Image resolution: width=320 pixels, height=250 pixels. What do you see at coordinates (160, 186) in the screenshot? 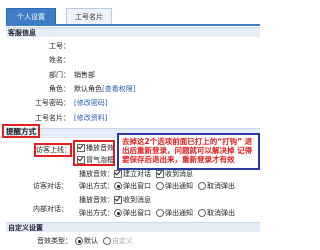
I see `visitor-popup-notify-radio` at bounding box center [160, 186].